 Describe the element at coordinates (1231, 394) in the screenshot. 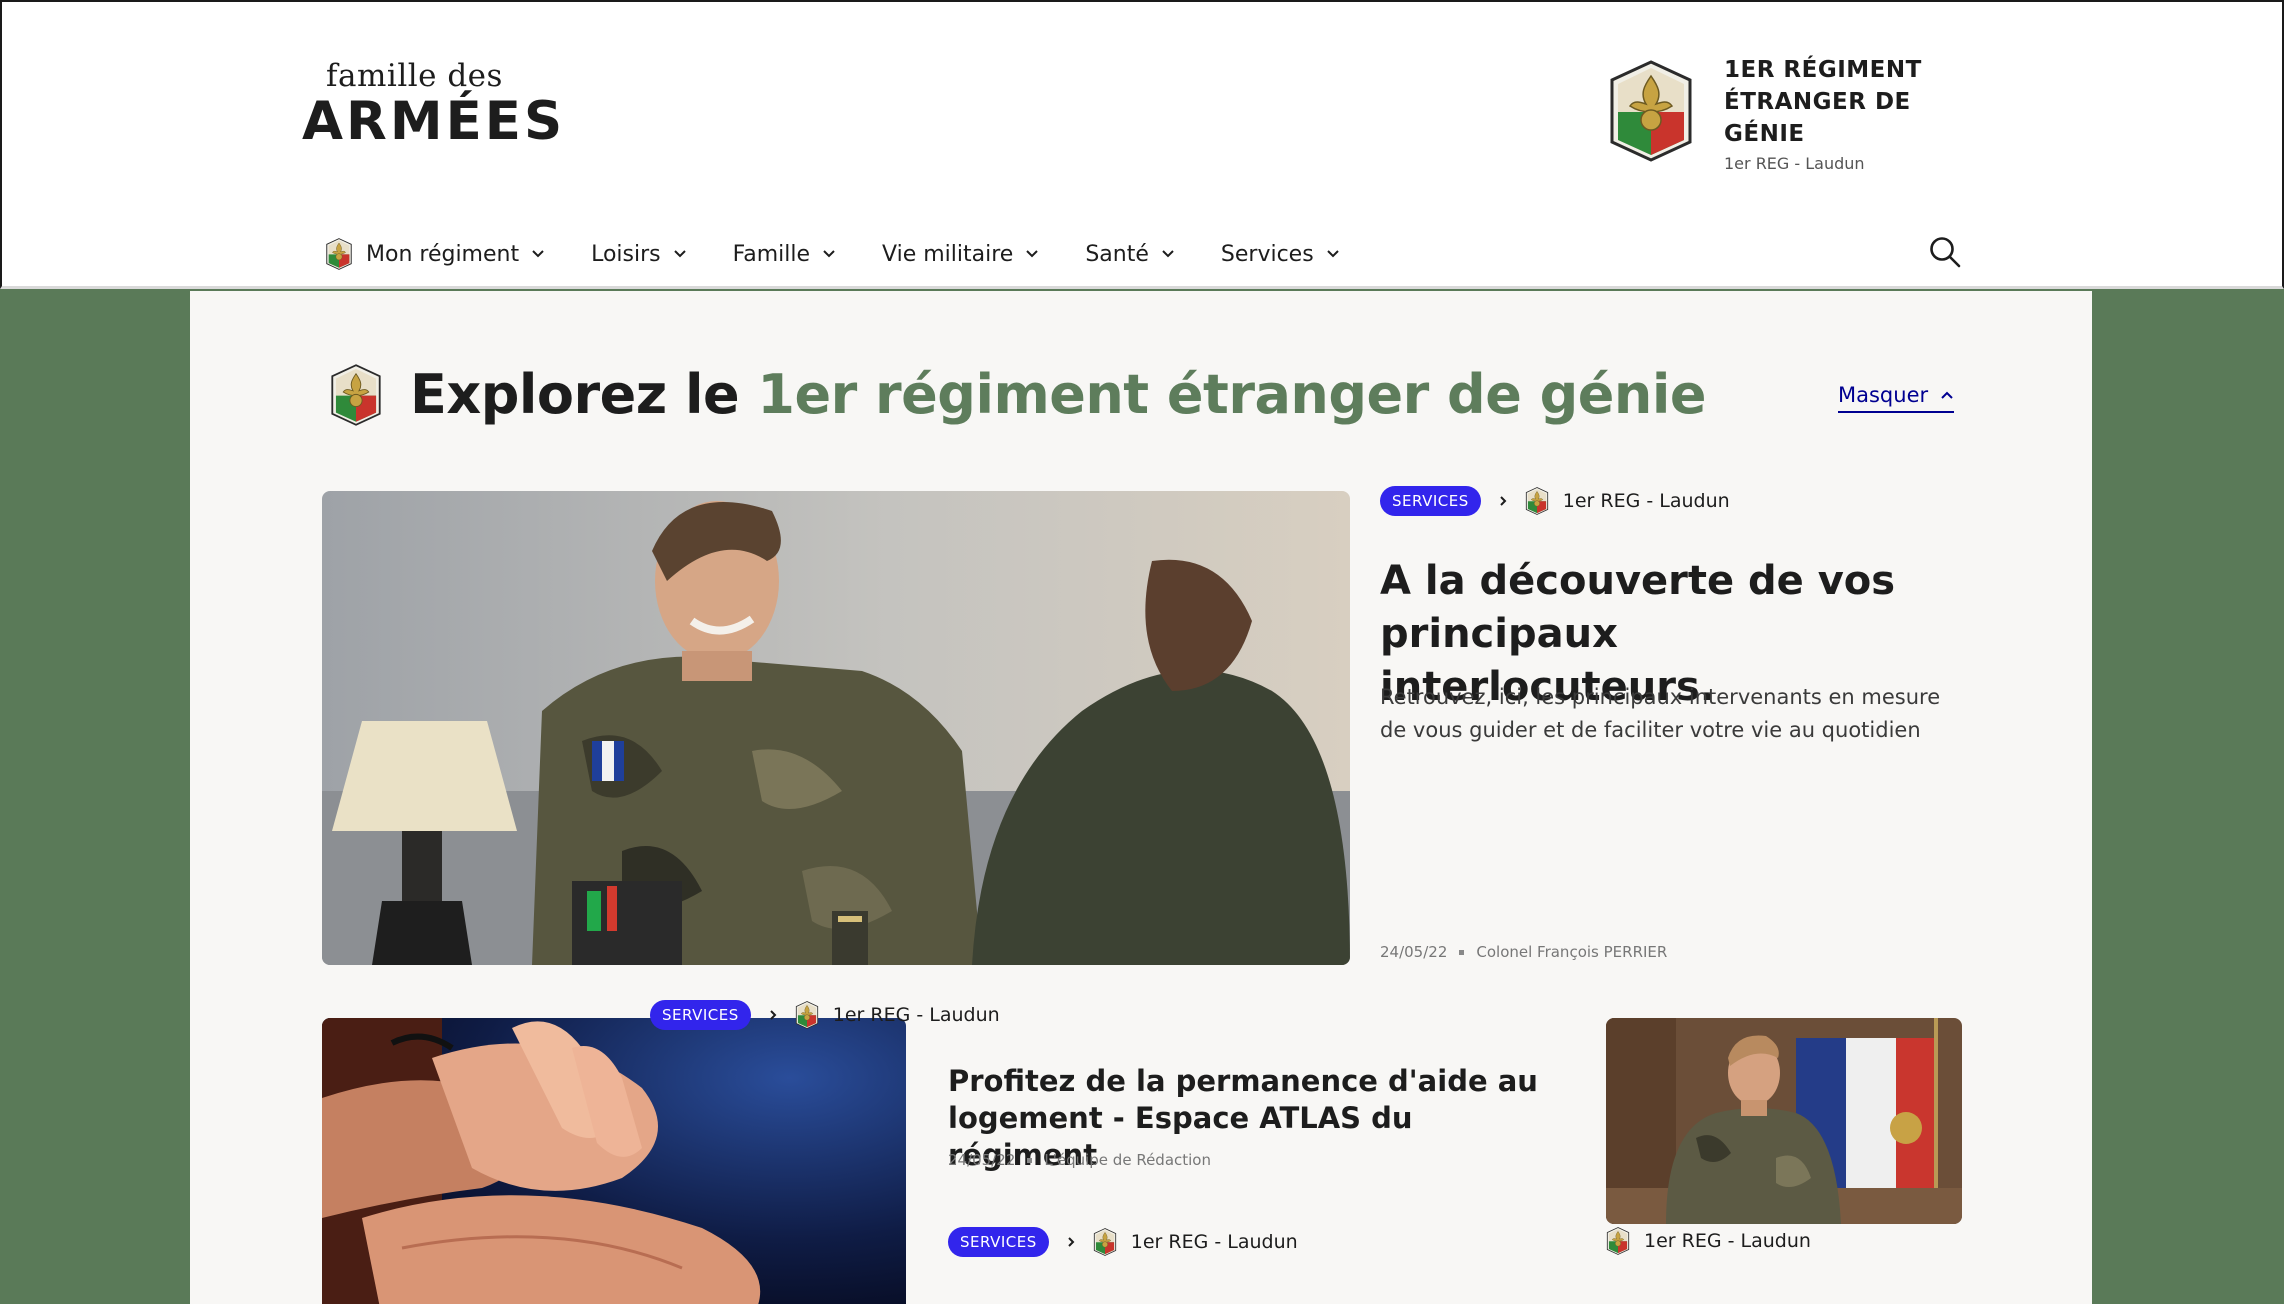

I see `page-title-accent: 1er régiment étranger de génie` at that location.